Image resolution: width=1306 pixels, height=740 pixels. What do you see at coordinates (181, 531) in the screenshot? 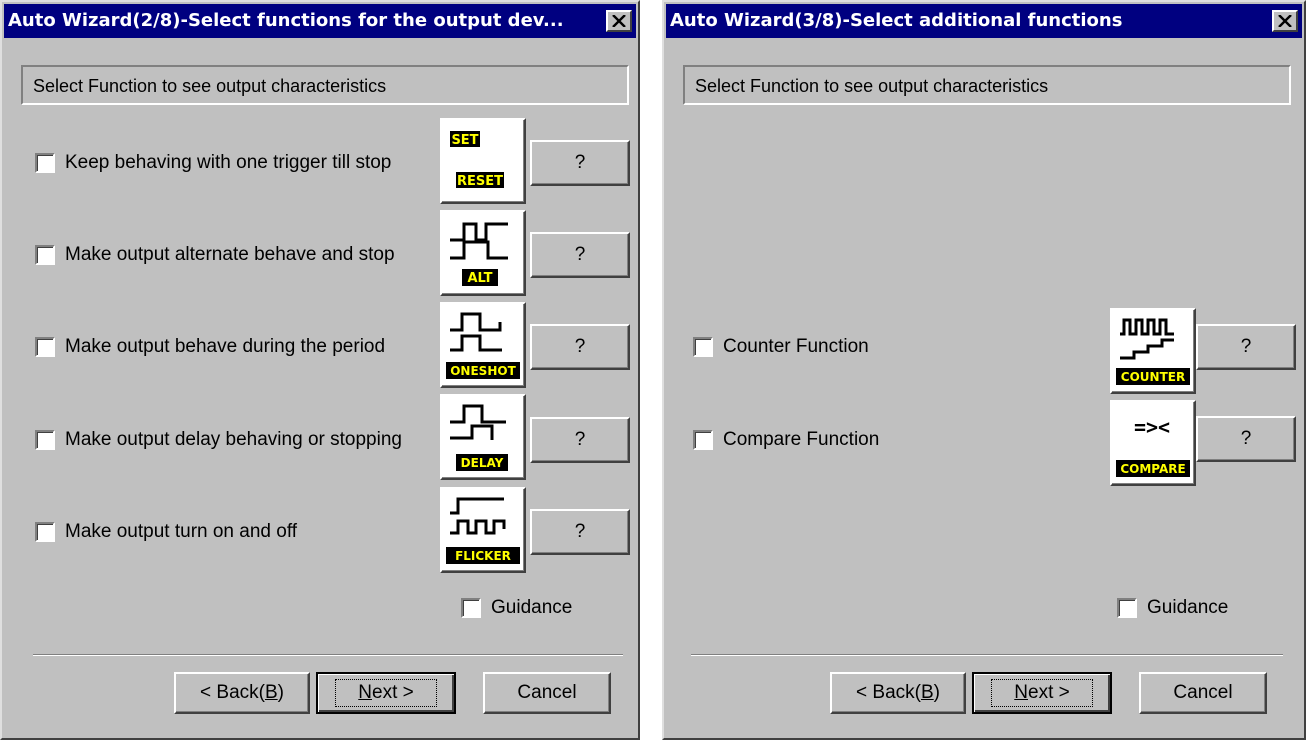
I see `option-label: Make output turn on and off` at bounding box center [181, 531].